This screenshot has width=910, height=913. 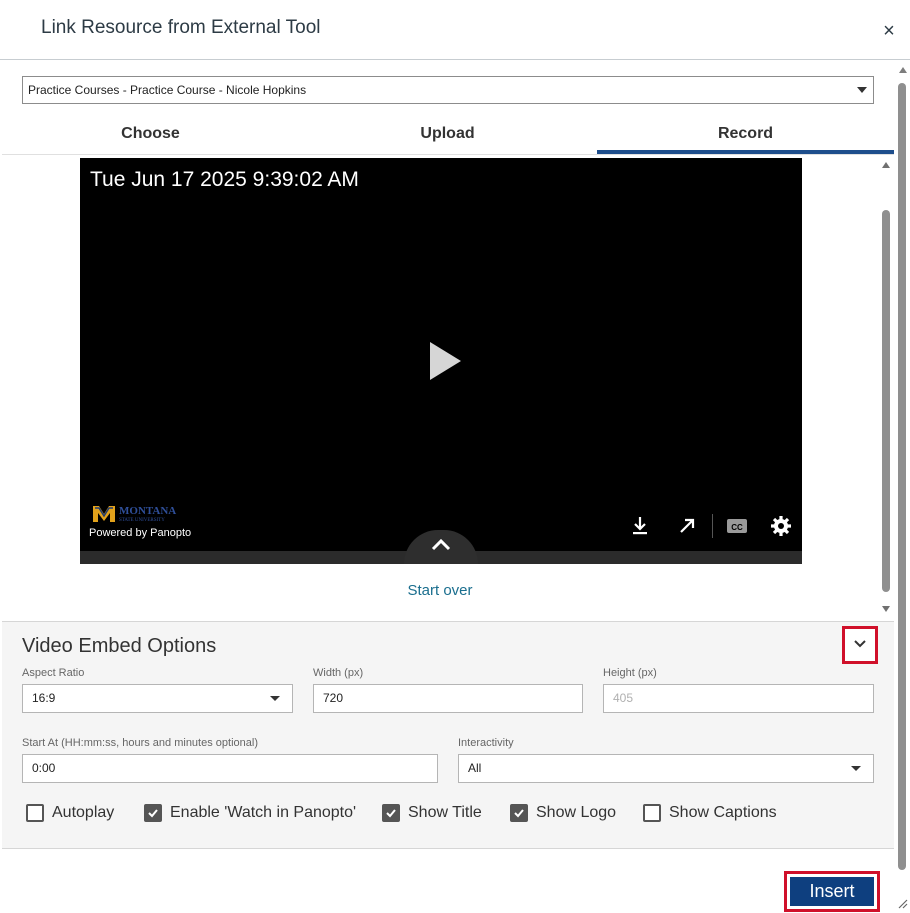 What do you see at coordinates (440, 590) in the screenshot?
I see `start-over-link: Start over` at bounding box center [440, 590].